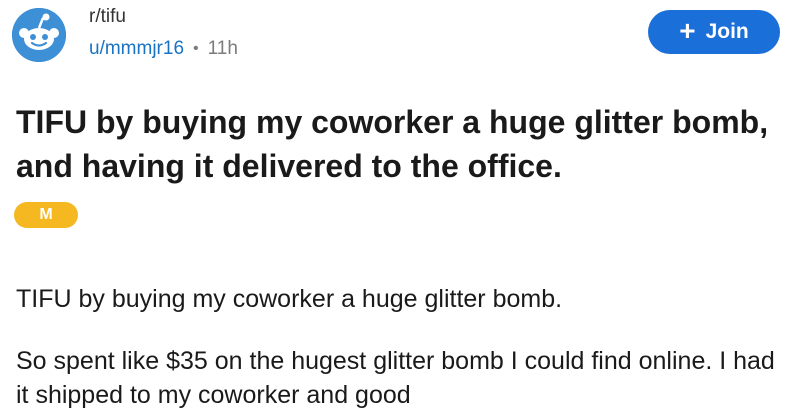  What do you see at coordinates (222, 48) in the screenshot?
I see `post-time: 11h` at bounding box center [222, 48].